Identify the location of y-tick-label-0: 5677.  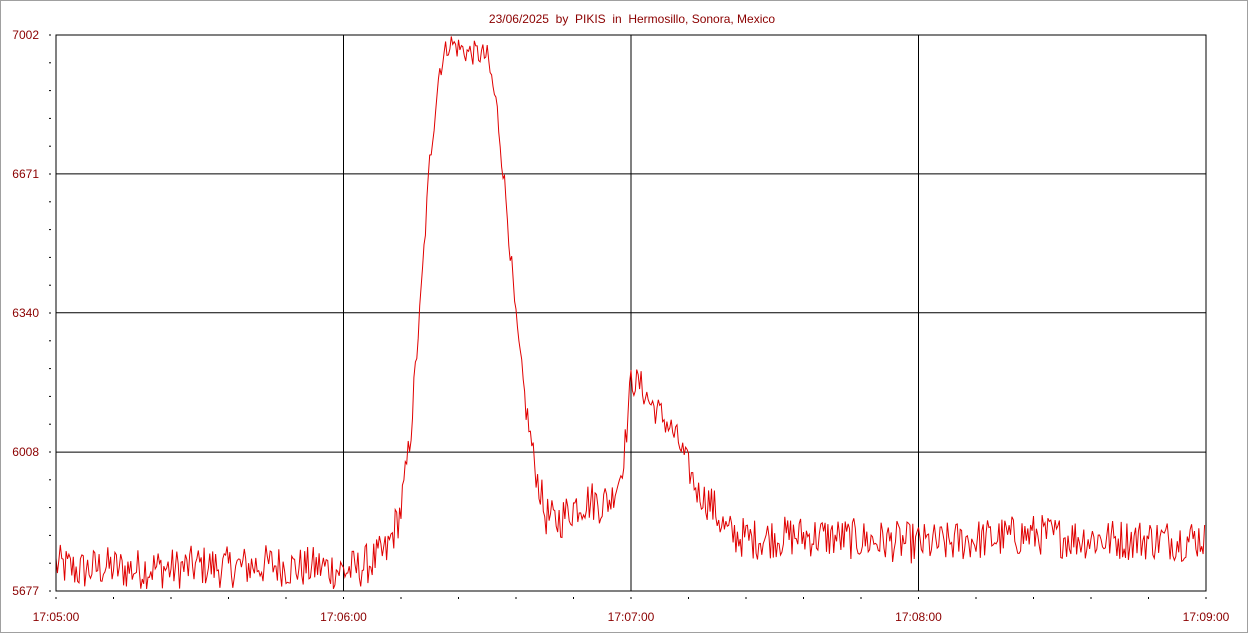
(25, 591).